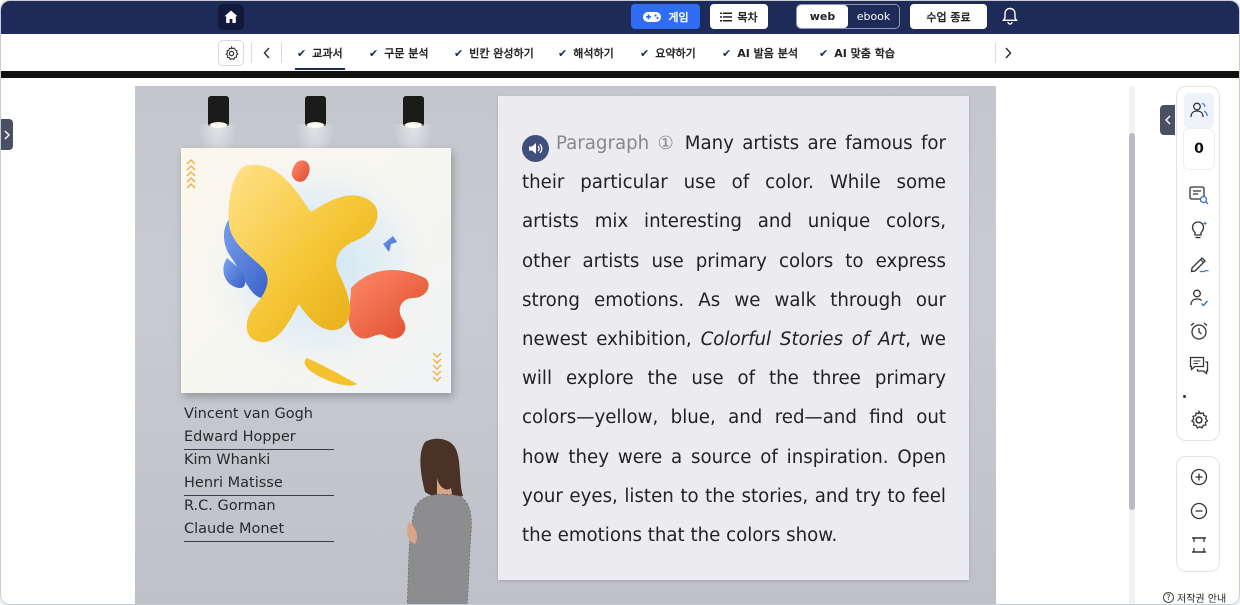  I want to click on users-icon, so click(1199, 110).